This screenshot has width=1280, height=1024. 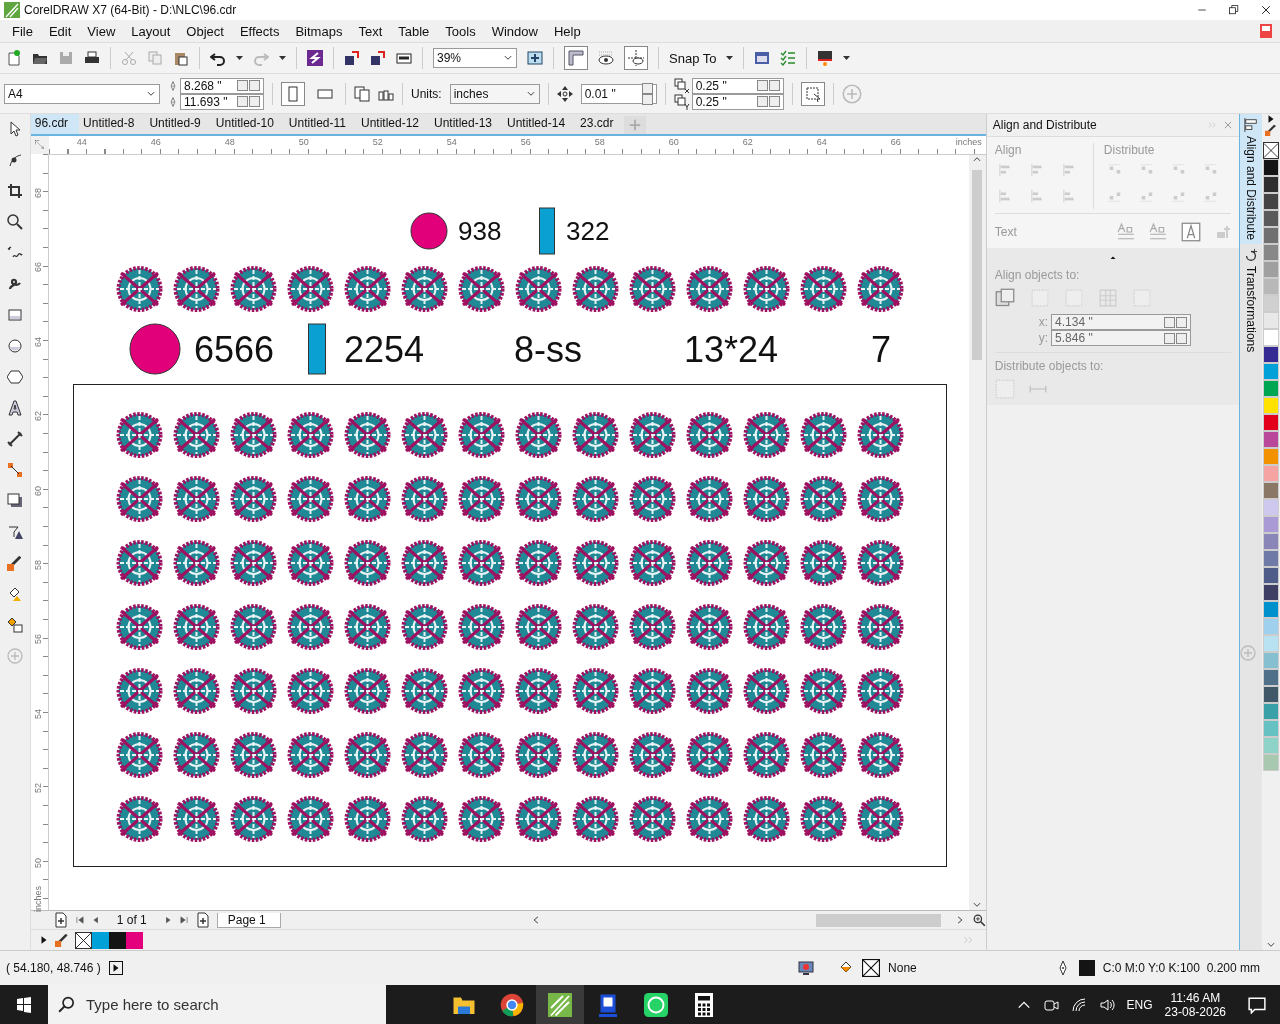 What do you see at coordinates (248, 124) in the screenshot?
I see `document-tab: Untitled-10` at bounding box center [248, 124].